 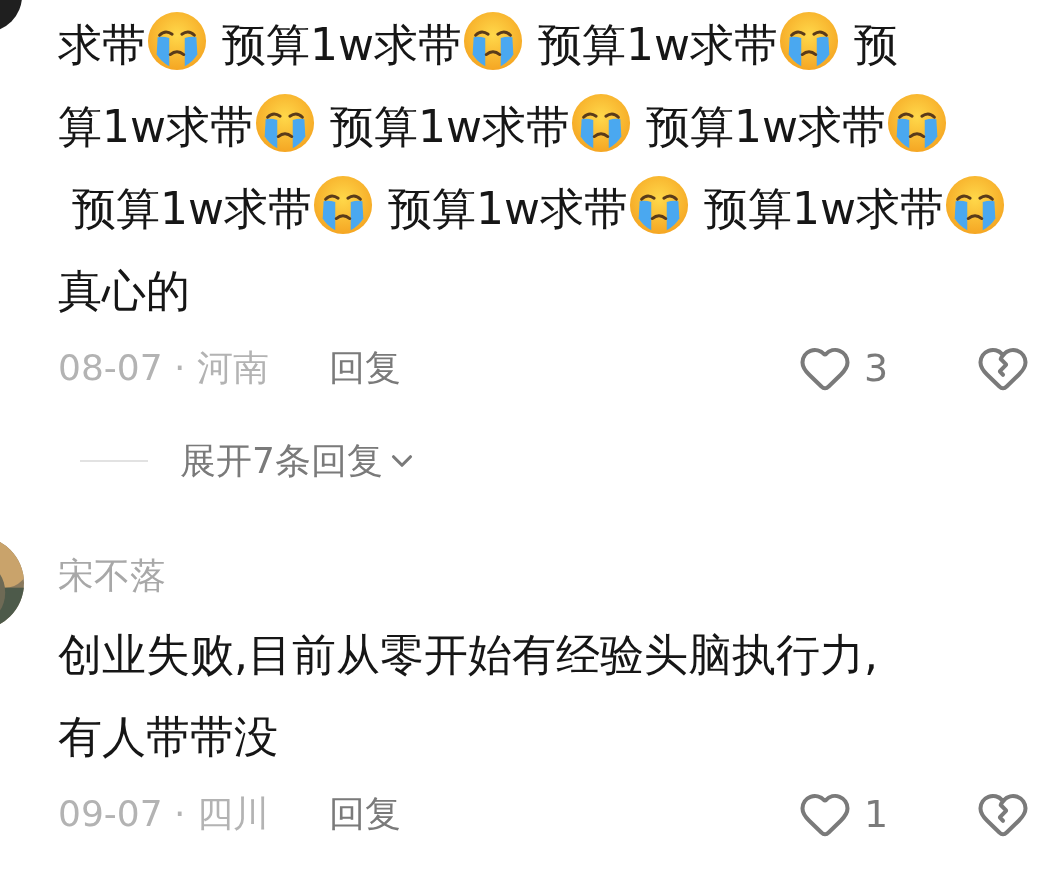 I want to click on comment-text: 预算1w, so click(x=779, y=208).